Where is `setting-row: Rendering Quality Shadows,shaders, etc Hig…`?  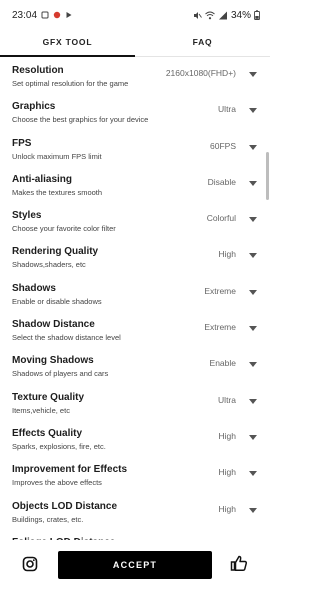
setting-row: Rendering Quality Shadows,shaders, etc Hig… is located at coordinates (135, 256).